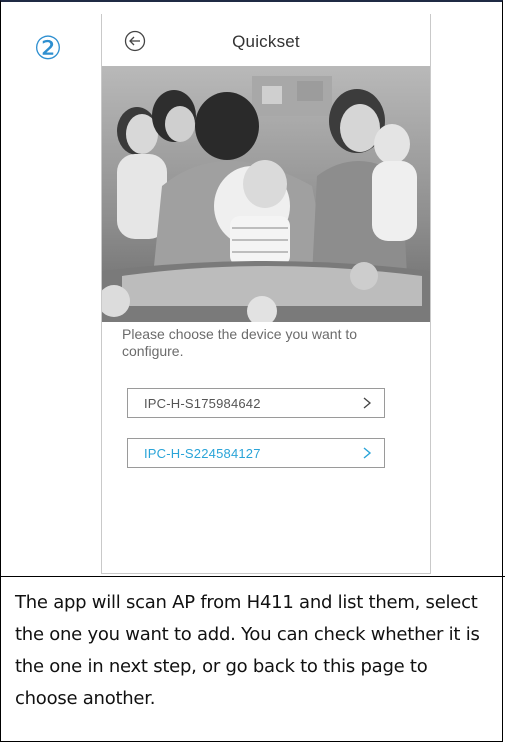 This screenshot has height=744, width=505. What do you see at coordinates (48, 48) in the screenshot?
I see `step-number-marker: ②` at bounding box center [48, 48].